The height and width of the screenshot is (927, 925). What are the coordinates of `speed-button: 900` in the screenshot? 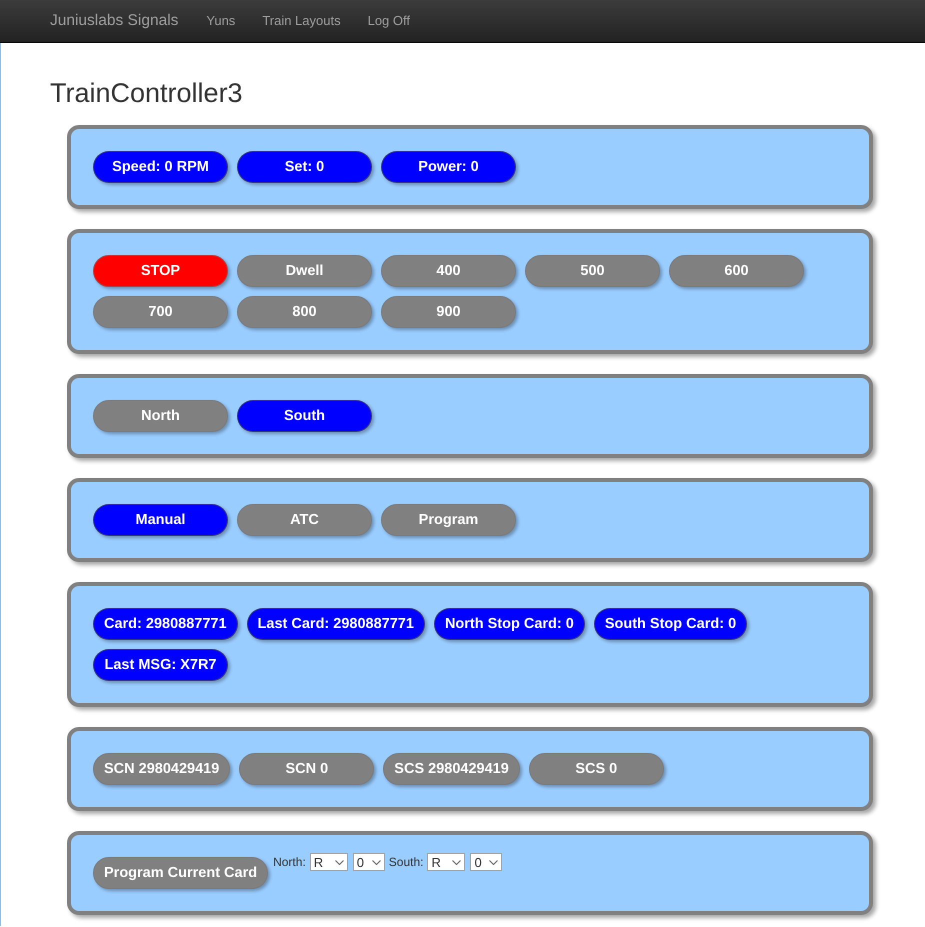 It's located at (448, 312).